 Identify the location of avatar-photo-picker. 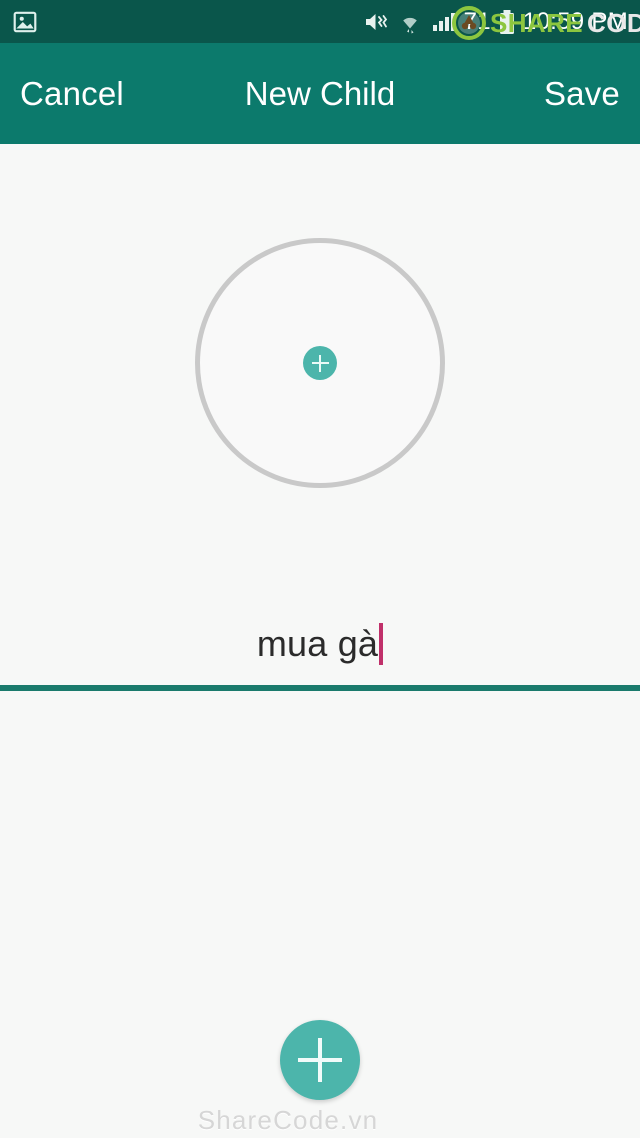
(320, 363).